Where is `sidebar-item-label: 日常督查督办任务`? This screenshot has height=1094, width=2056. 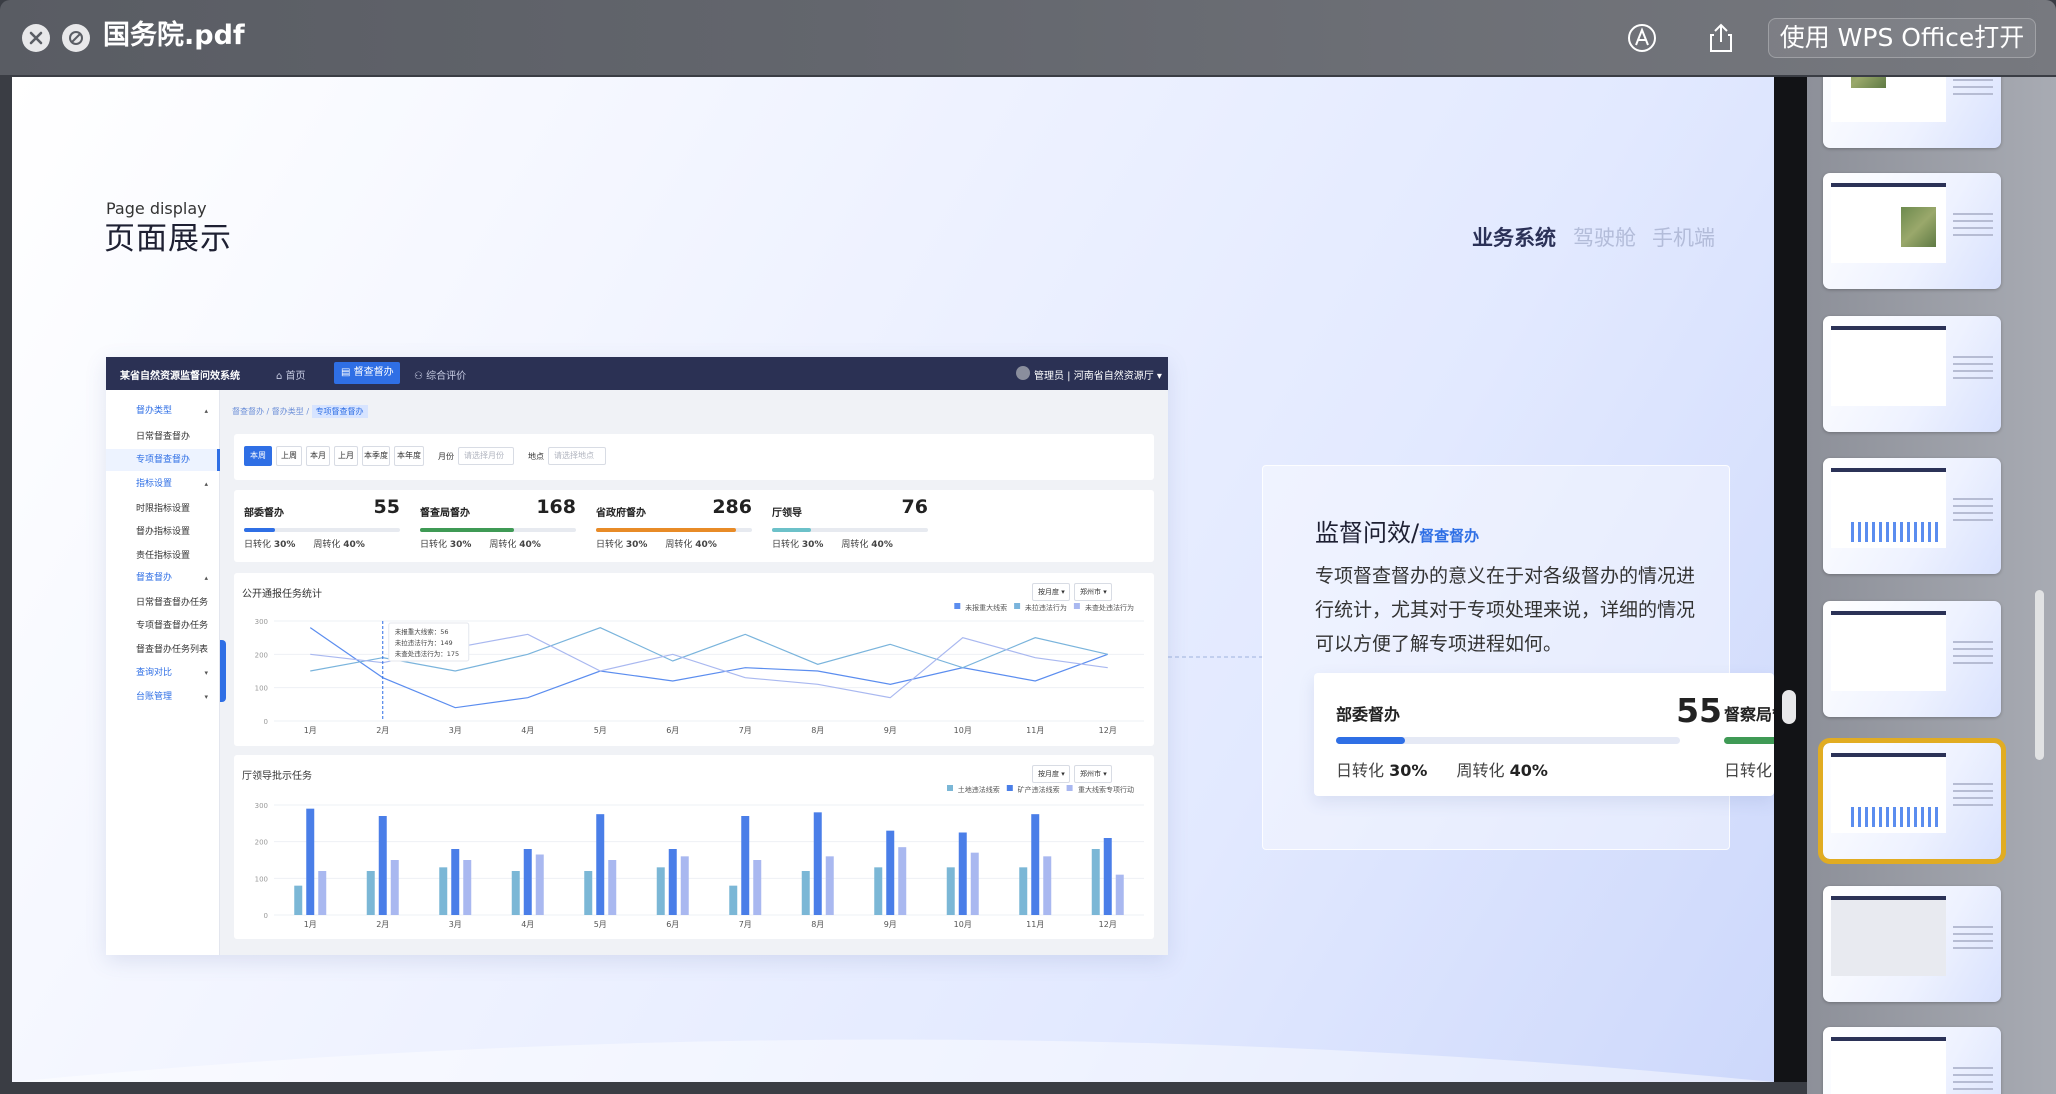 sidebar-item-label: 日常督查督办任务 is located at coordinates (172, 603).